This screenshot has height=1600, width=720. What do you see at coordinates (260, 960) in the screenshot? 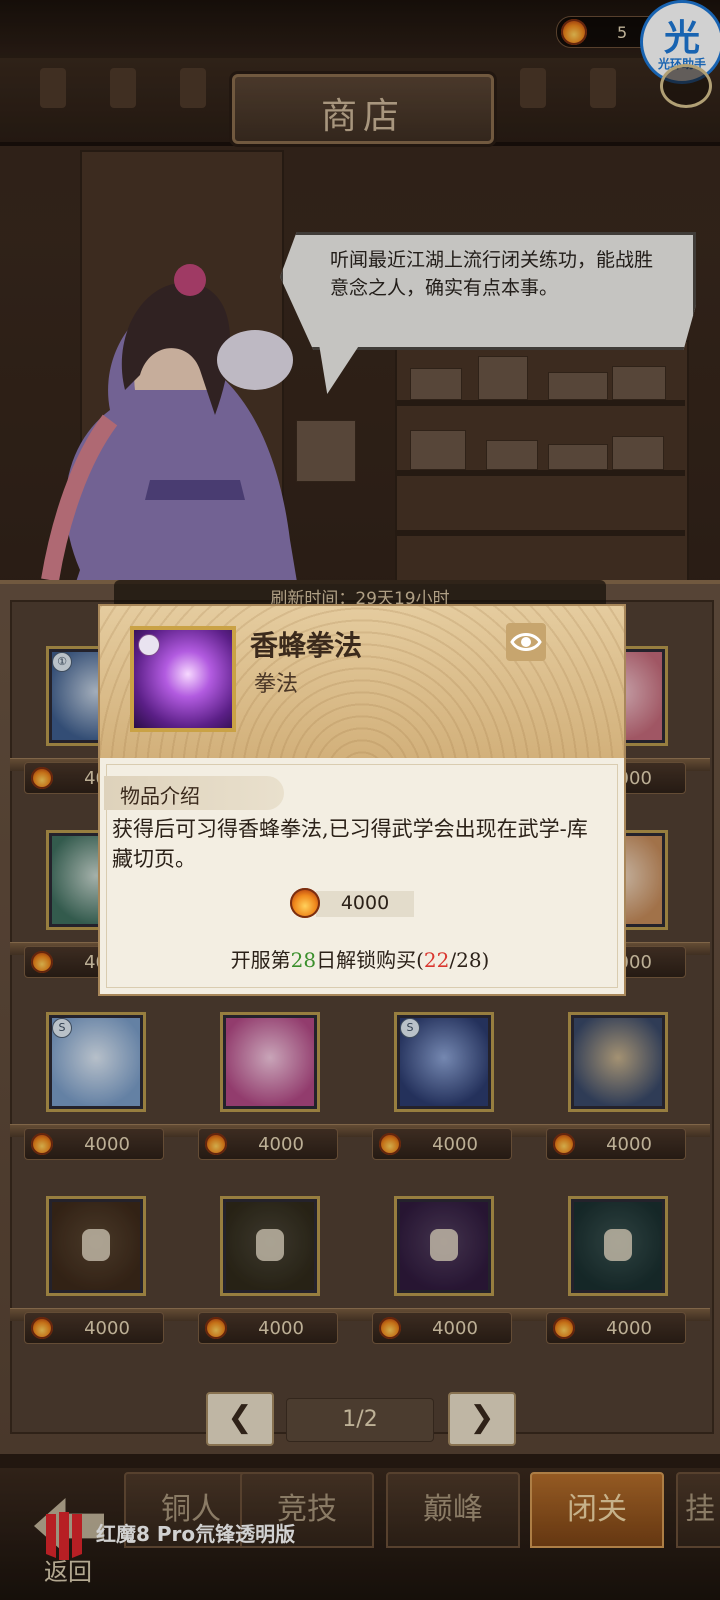
I see `unlock-prefix: 开服第` at bounding box center [260, 960].